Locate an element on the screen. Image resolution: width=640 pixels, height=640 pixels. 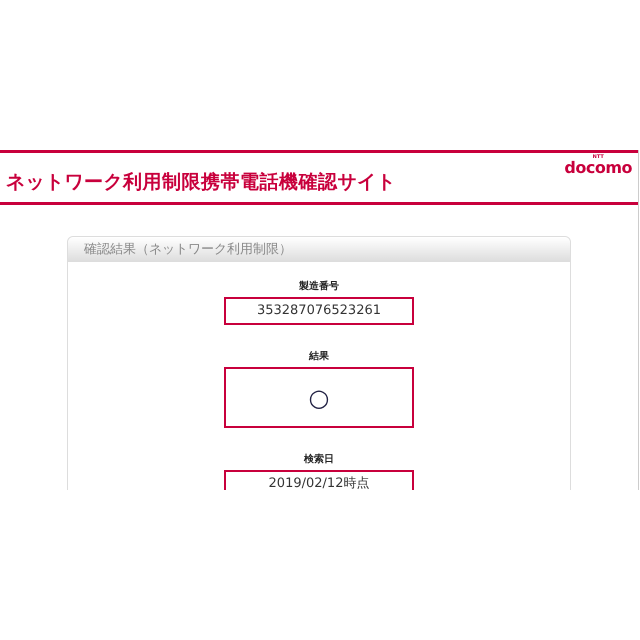
logo: docomo is located at coordinates (598, 168).